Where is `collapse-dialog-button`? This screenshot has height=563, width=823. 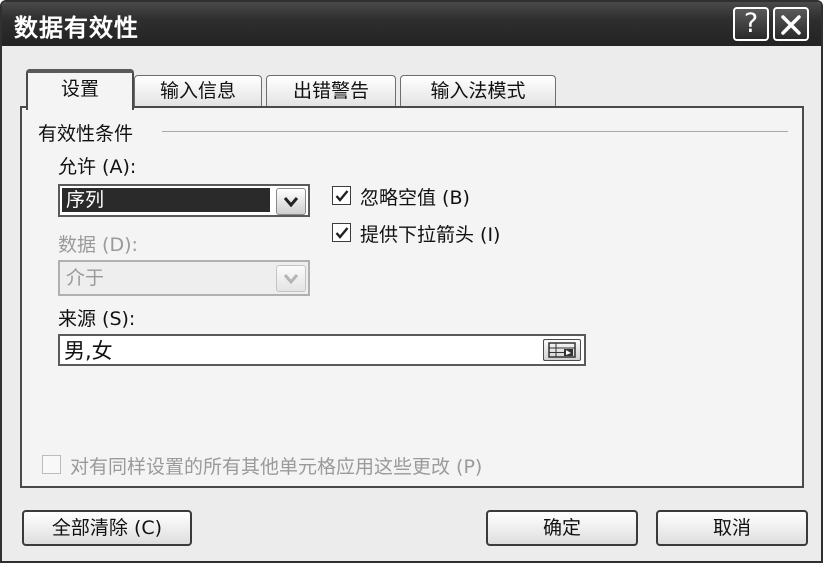
collapse-dialog-button is located at coordinates (562, 350).